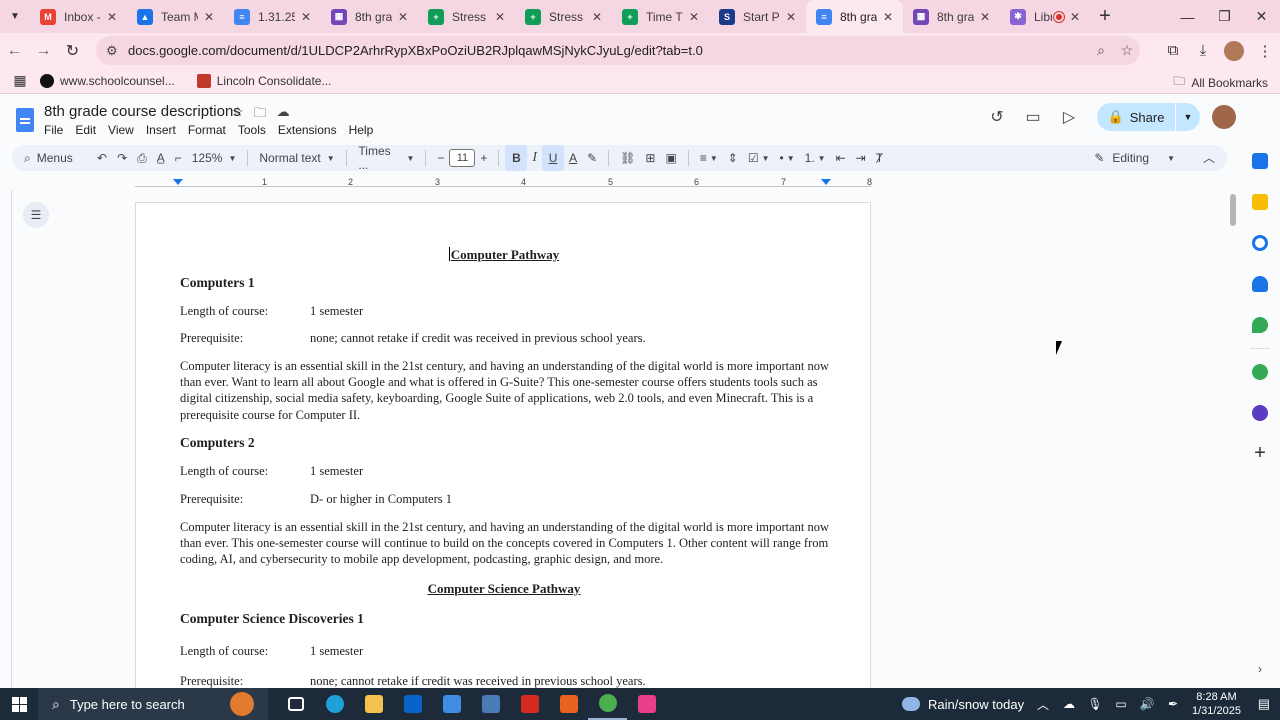  I want to click on clock: 8:28 AM 1/31/2025, so click(1216, 704).